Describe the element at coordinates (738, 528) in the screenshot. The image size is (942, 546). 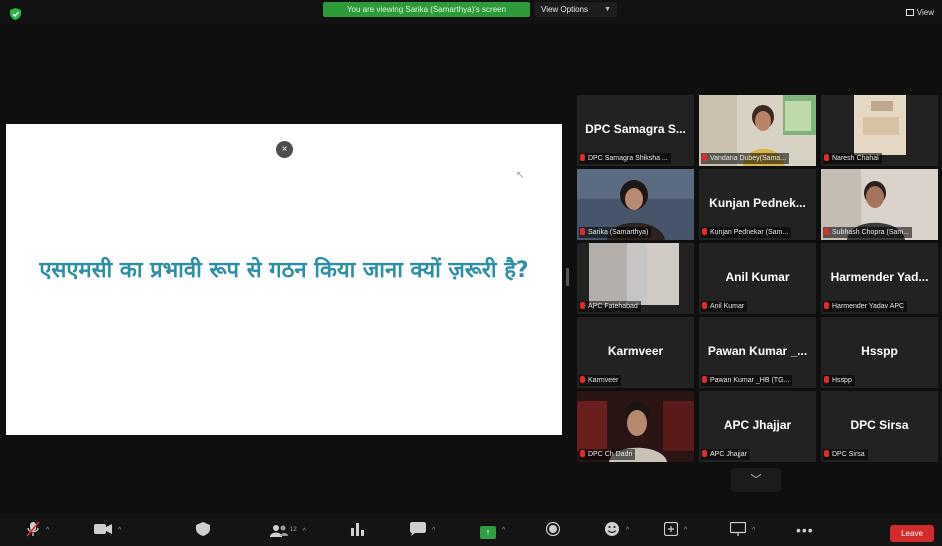
I see `whiteboard-icon` at that location.